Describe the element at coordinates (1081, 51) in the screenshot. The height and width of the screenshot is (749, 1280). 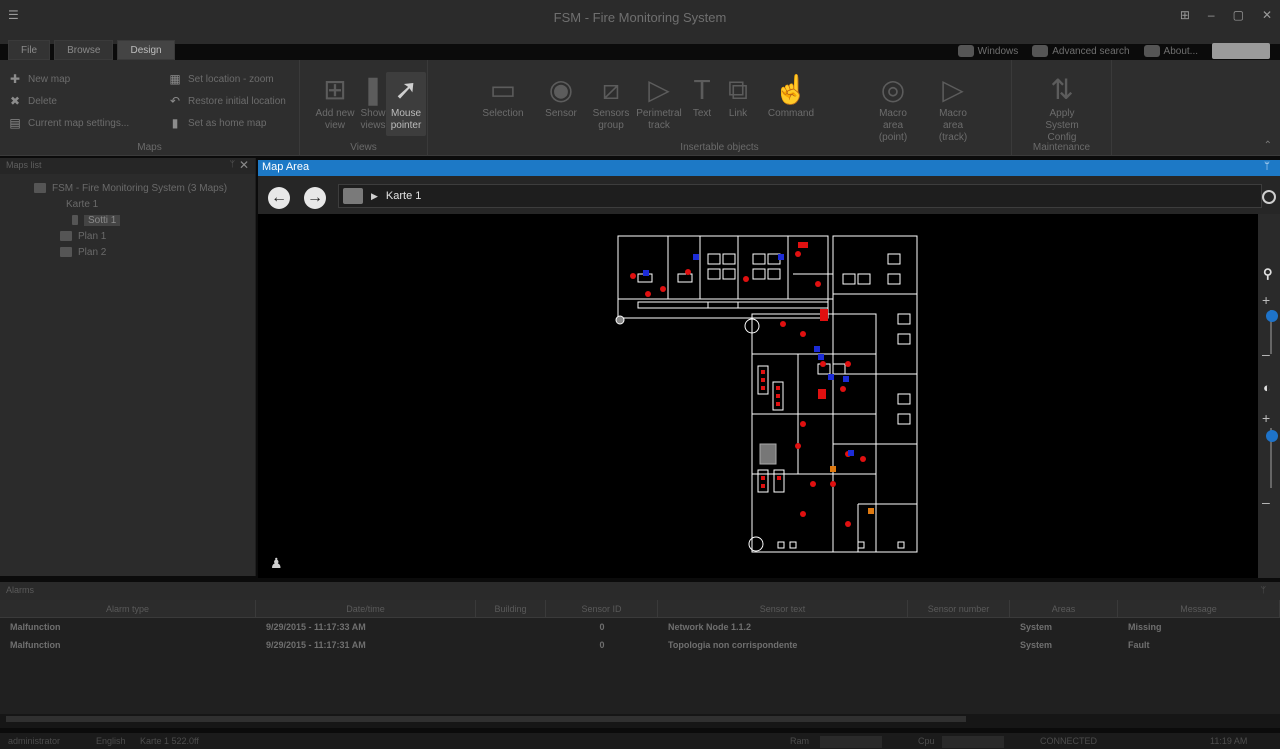
I see `advanced-search-button: Advanced search` at that location.